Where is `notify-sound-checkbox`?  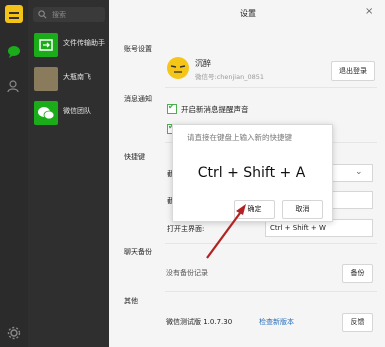 notify-sound-checkbox is located at coordinates (172, 108).